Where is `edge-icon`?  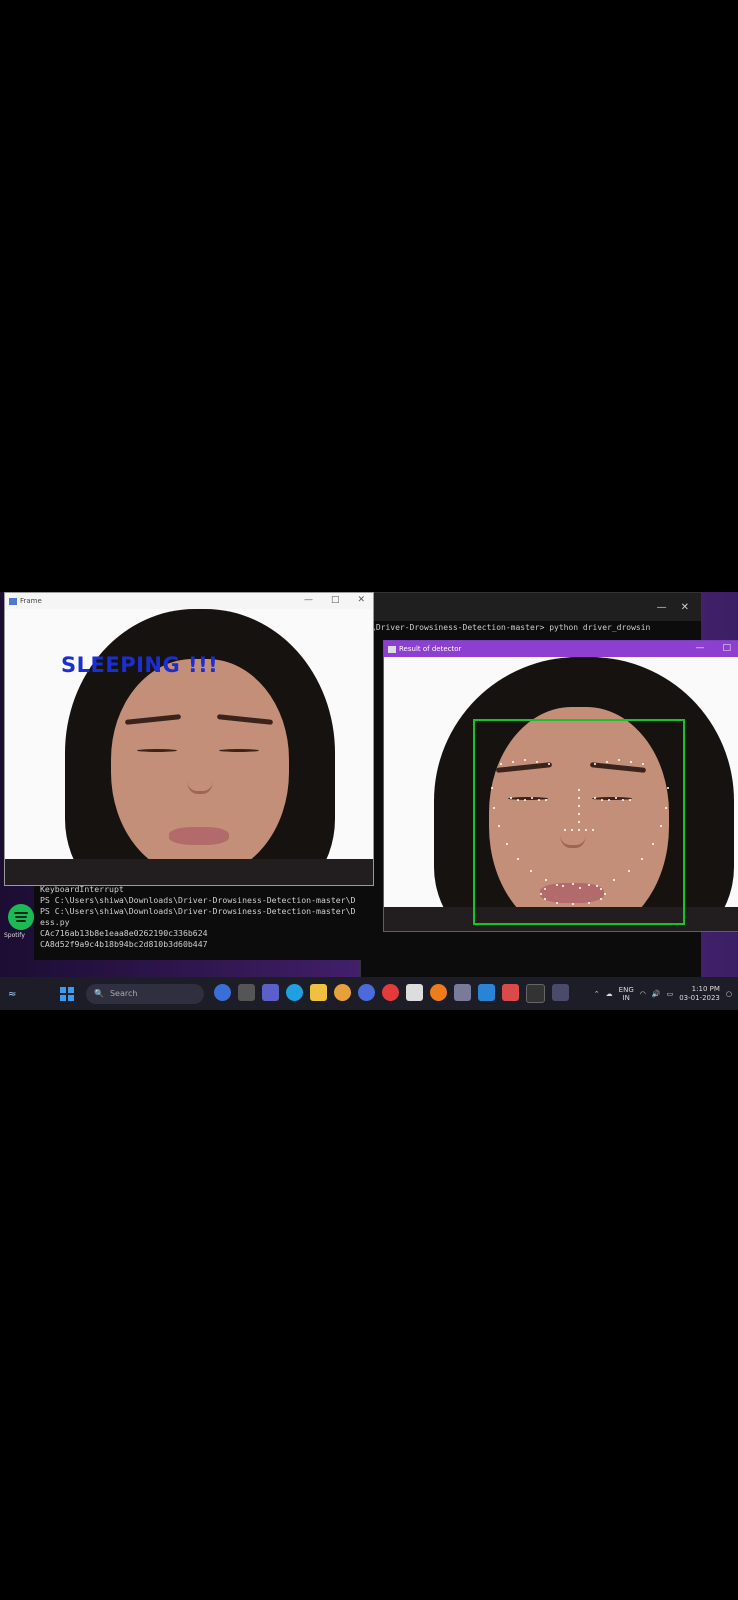 edge-icon is located at coordinates (294, 992).